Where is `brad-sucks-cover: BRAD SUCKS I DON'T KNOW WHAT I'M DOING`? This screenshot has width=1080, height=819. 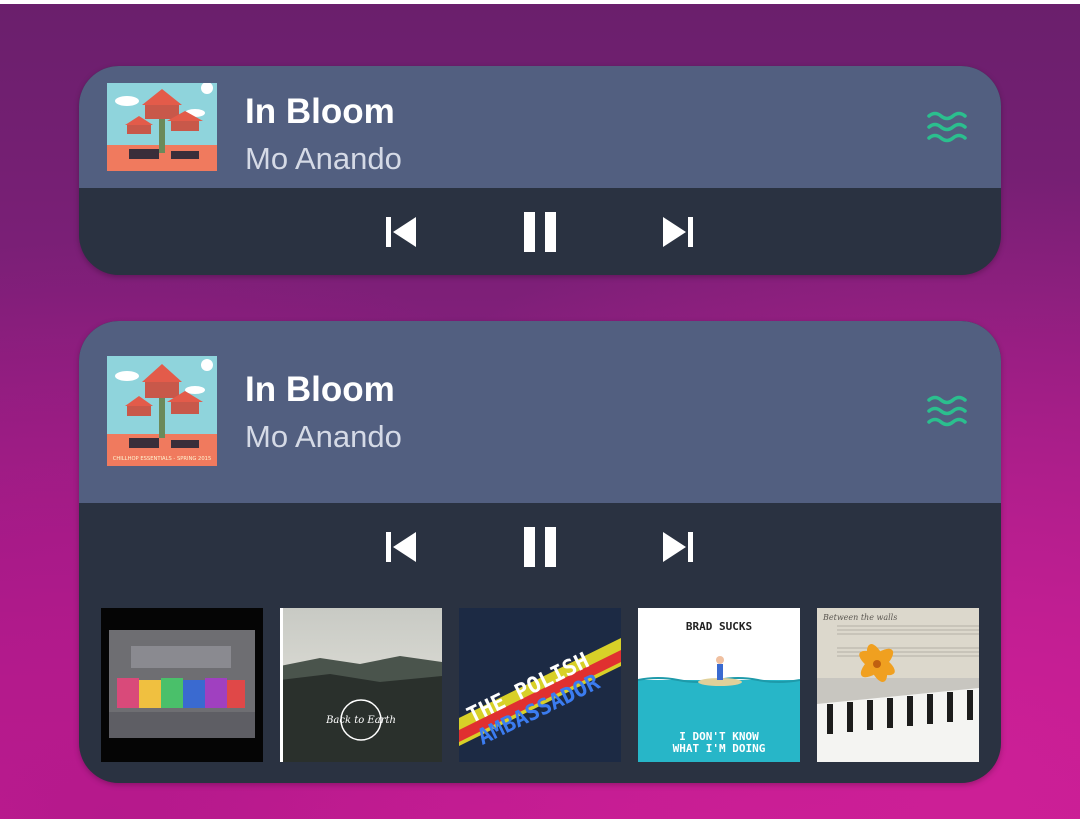
brad-sucks-cover: BRAD SUCKS I DON'T KNOW WHAT I'M DOING is located at coordinates (719, 685).